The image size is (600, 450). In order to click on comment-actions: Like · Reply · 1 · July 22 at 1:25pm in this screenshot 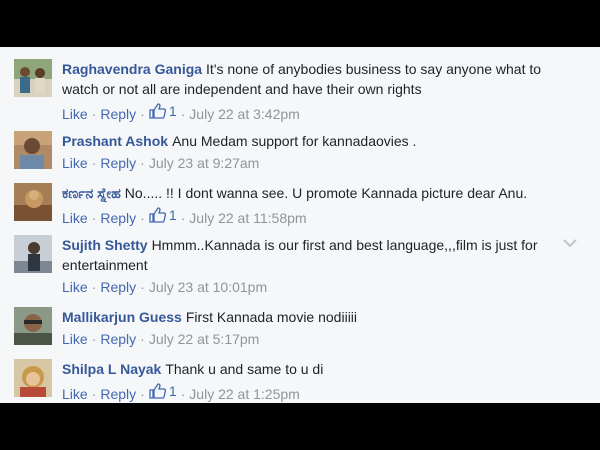, I will do `click(181, 391)`.